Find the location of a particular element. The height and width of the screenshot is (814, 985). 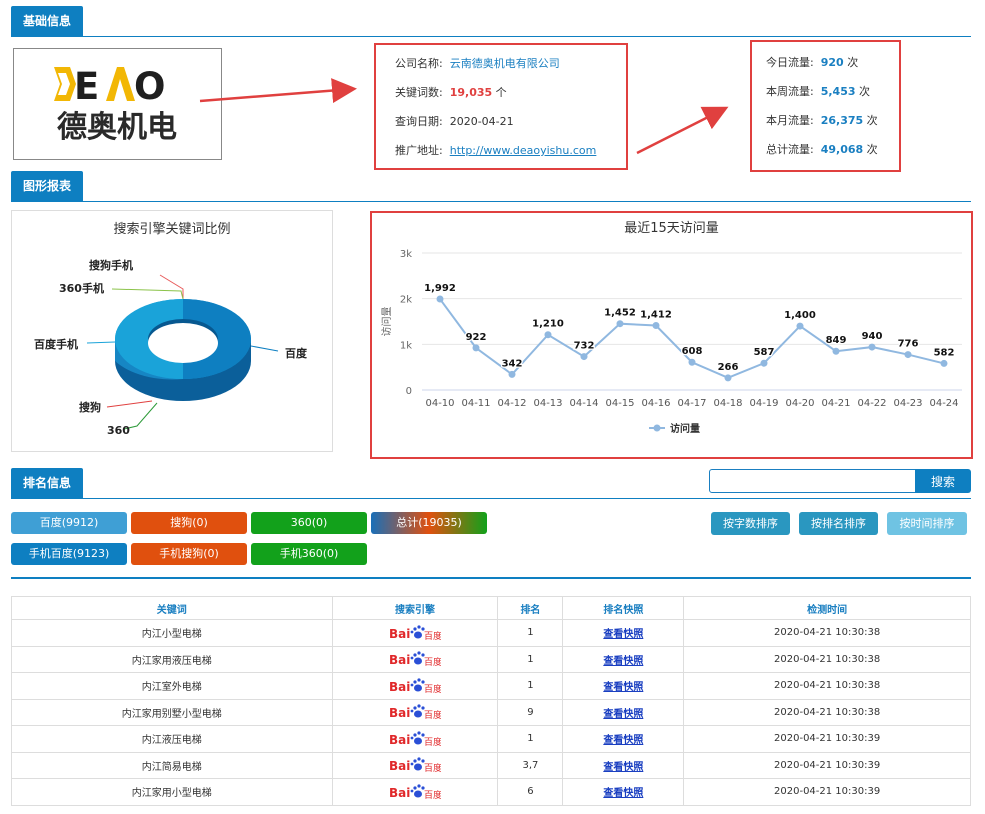

sort-by-length-button: 按字数排序 is located at coordinates (750, 523).